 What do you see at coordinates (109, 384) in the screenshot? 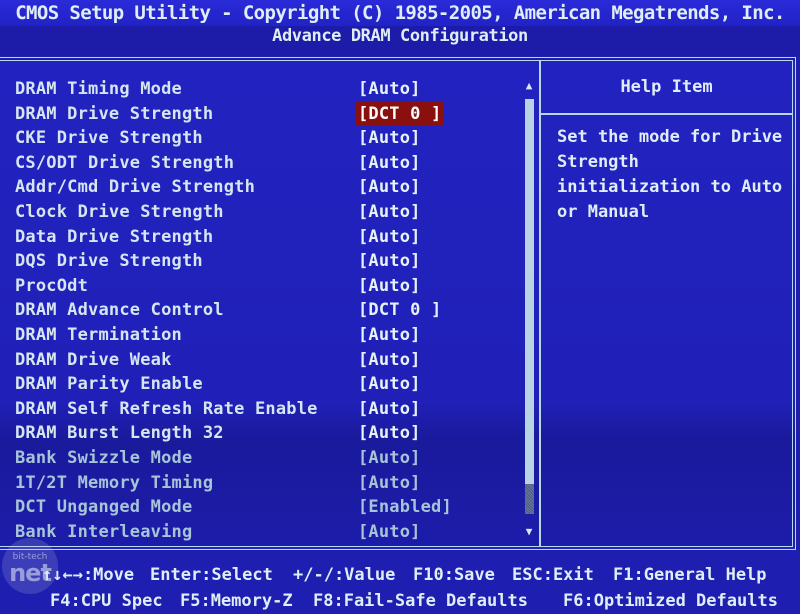
I see `setting-label: DRAM Parity Enable` at bounding box center [109, 384].